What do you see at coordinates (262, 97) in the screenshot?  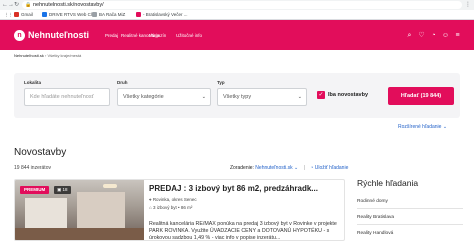 I see `type-select: Všetky typy ⌄` at bounding box center [262, 97].